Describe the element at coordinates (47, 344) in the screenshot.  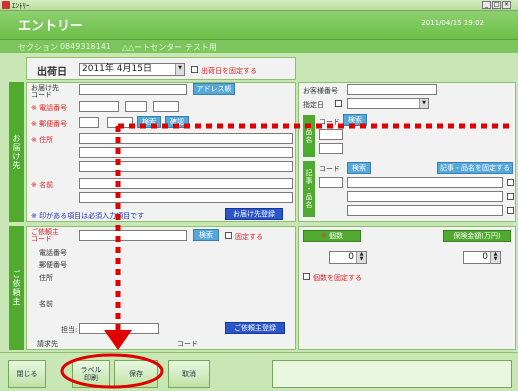
I see `billing-label: 請求先` at that location.